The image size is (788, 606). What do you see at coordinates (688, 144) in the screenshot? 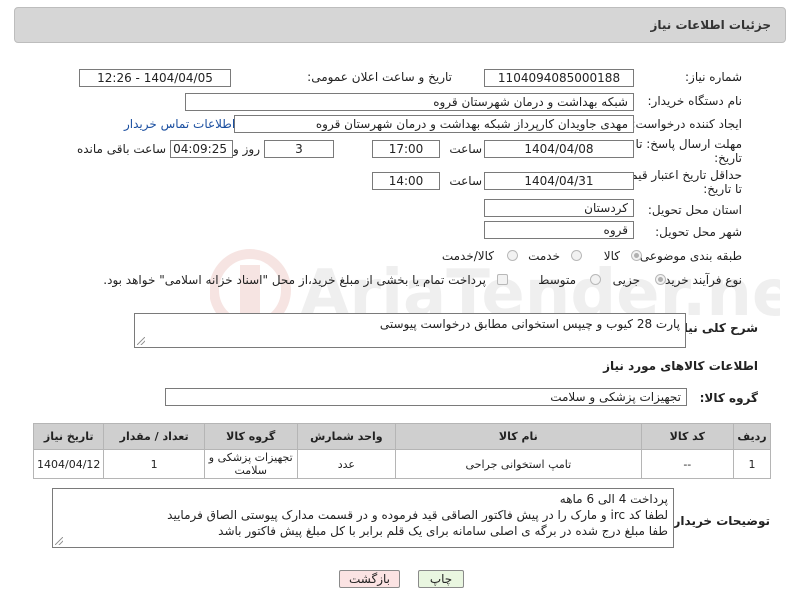
I see `deadline-label-line1: مهلت ارسال پاسخ: تا` at bounding box center [688, 144].